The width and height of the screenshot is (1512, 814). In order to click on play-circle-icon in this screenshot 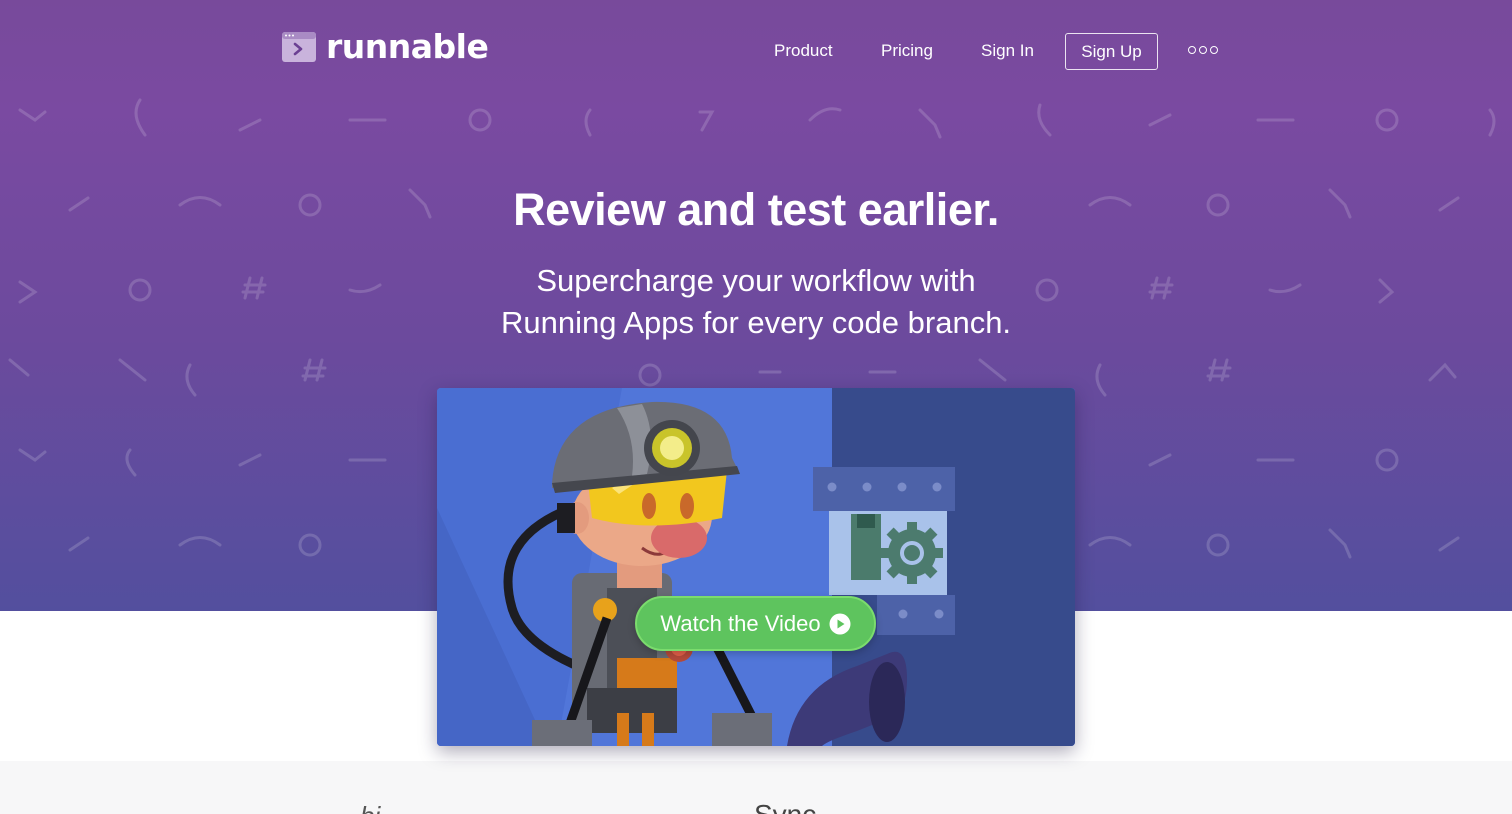, I will do `click(840, 623)`.